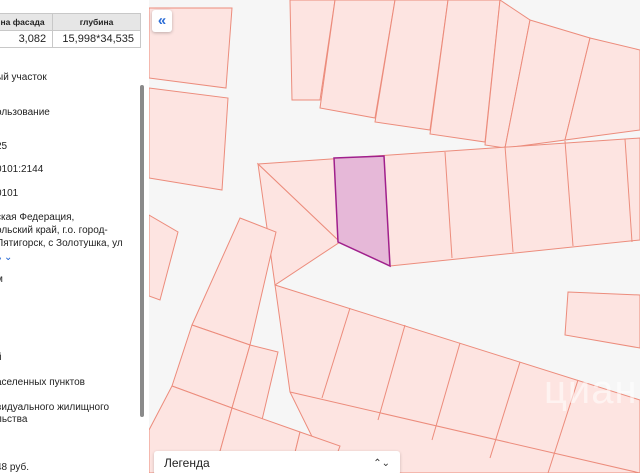  What do you see at coordinates (9, 193) in the screenshot?
I see `info-row: 0101` at bounding box center [9, 193].